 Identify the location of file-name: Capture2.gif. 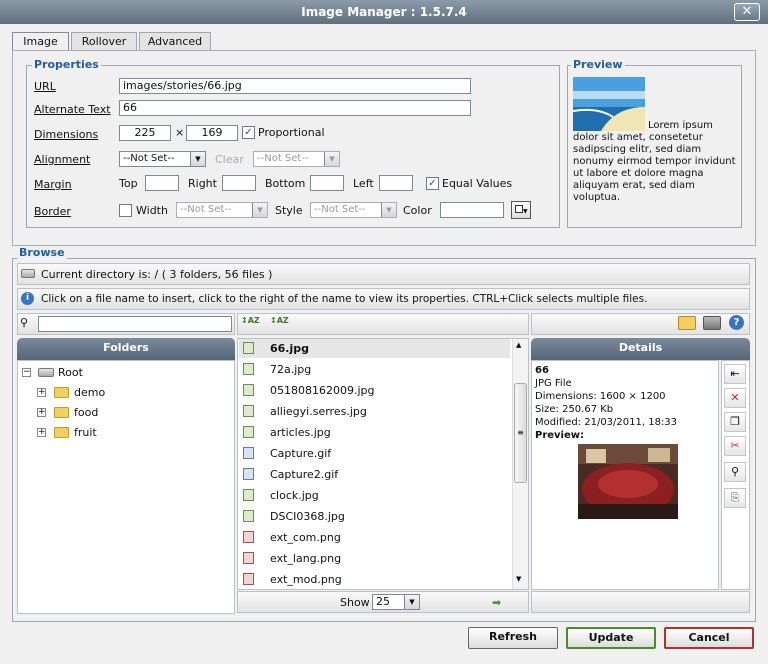
(304, 474).